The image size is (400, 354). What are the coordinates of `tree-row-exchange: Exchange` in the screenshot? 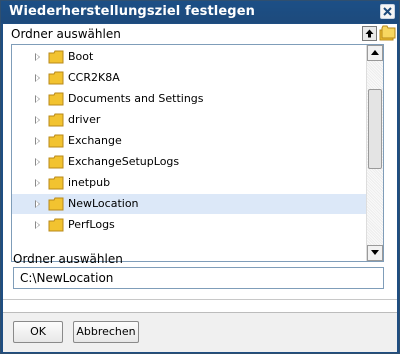 It's located at (189, 141).